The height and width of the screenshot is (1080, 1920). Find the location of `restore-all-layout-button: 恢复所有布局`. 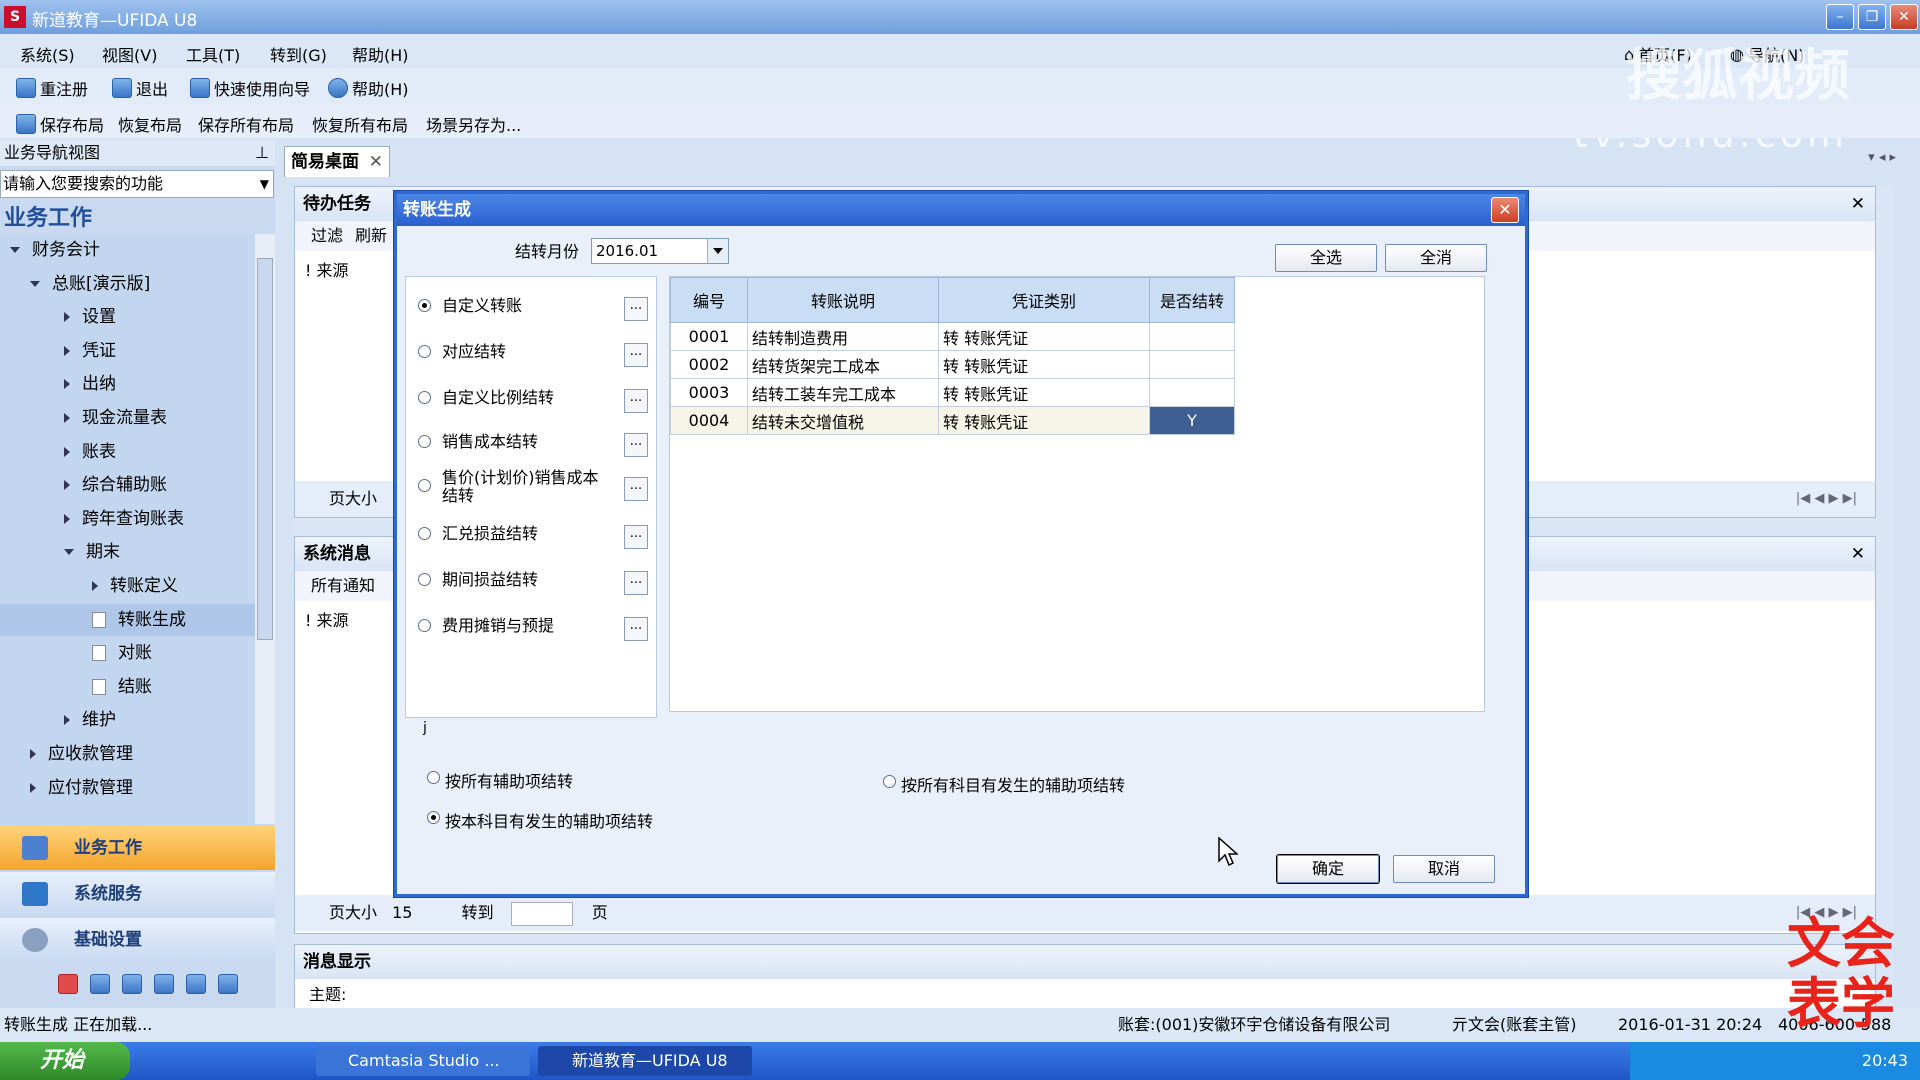

restore-all-layout-button: 恢复所有布局 is located at coordinates (360, 124).